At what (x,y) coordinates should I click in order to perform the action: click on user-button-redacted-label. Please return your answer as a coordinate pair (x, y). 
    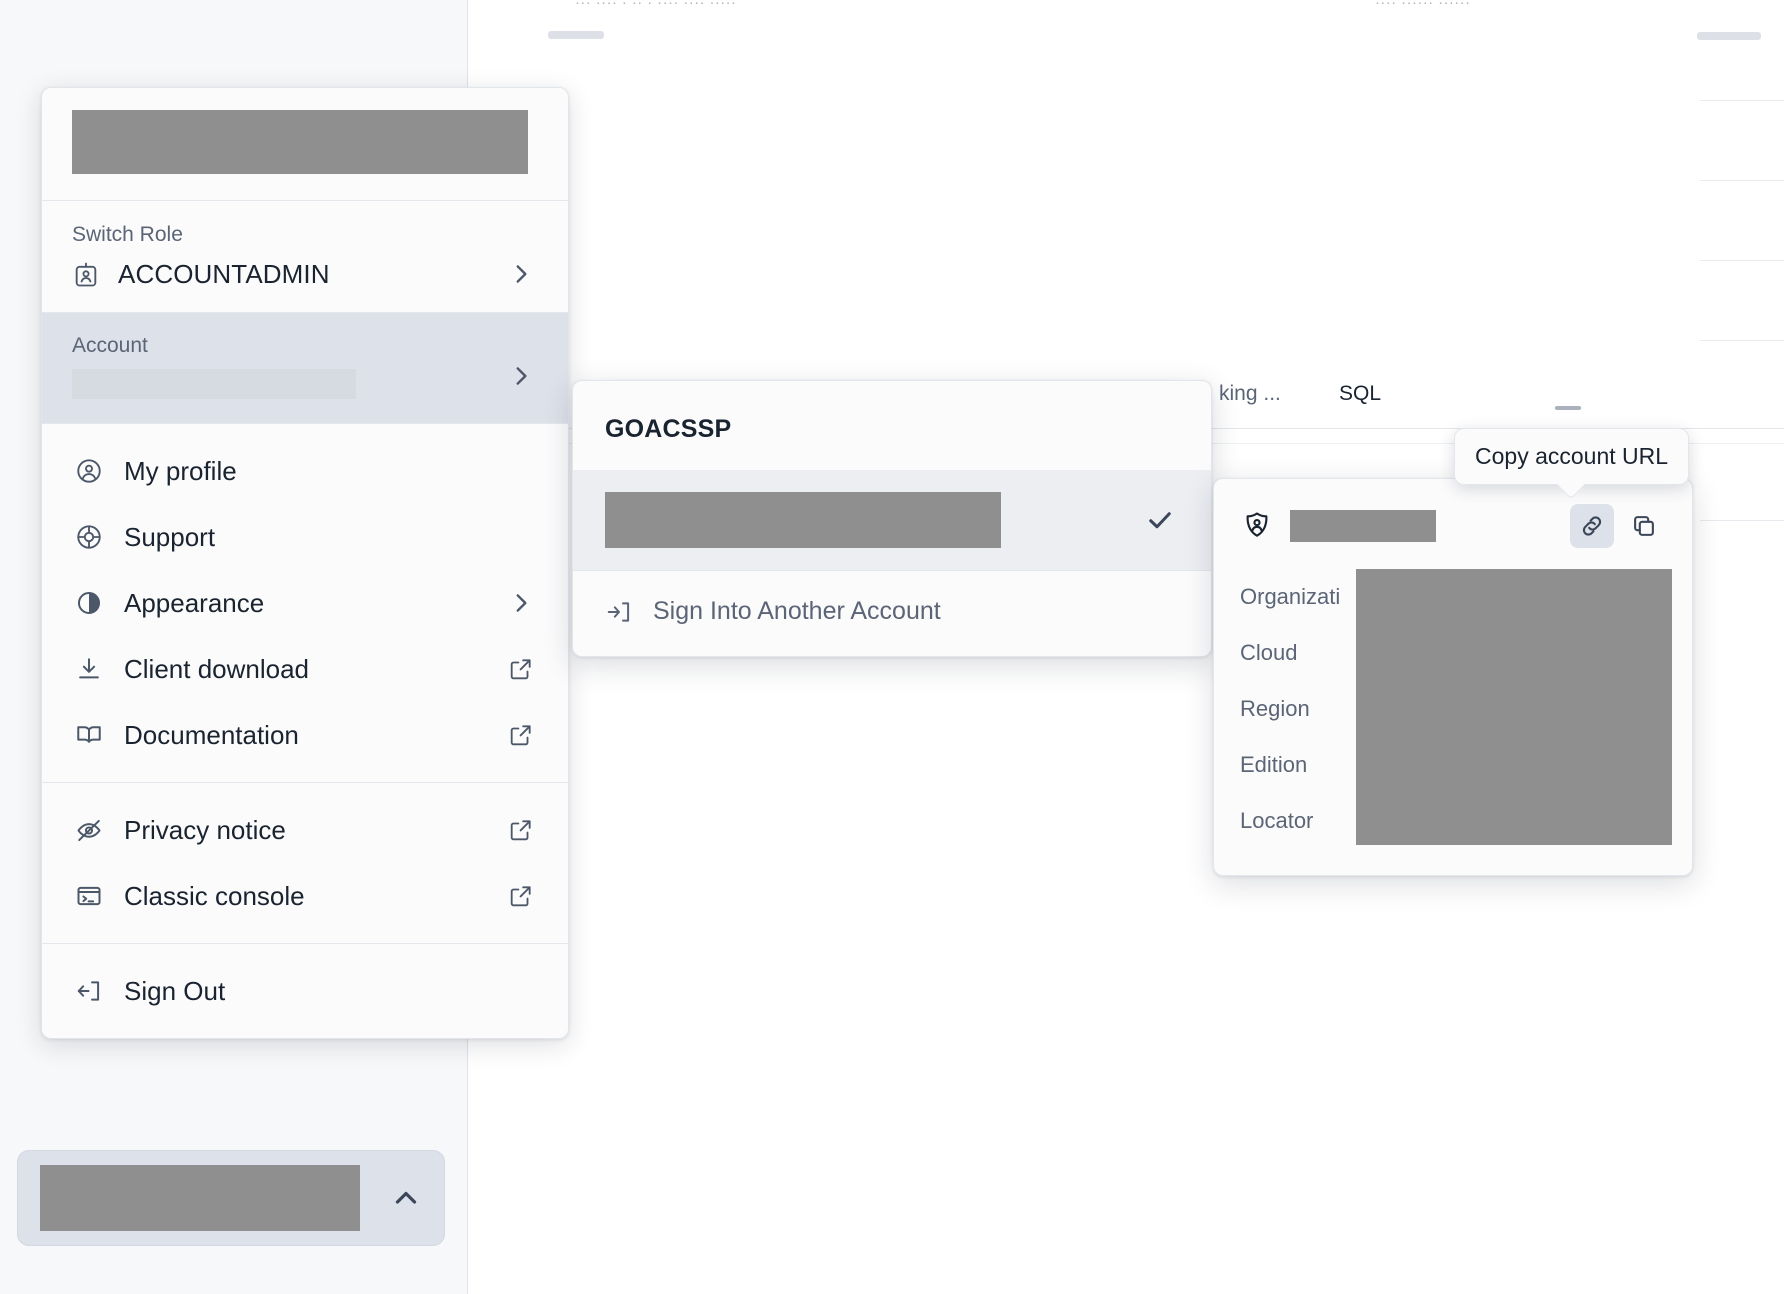
    Looking at the image, I should click on (200, 1198).